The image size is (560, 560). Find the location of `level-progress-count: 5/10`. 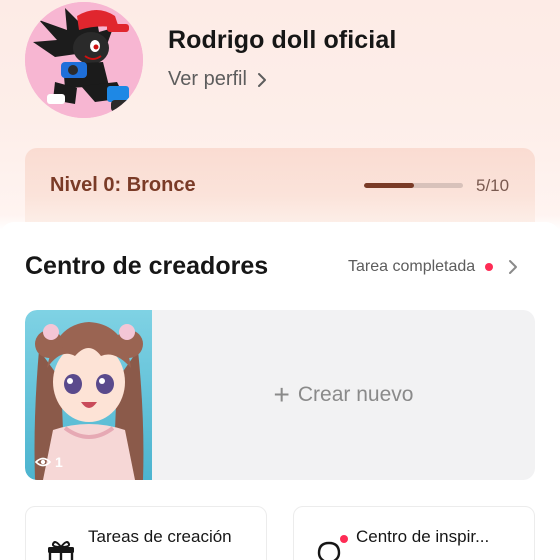

level-progress-count: 5/10 is located at coordinates (493, 185).